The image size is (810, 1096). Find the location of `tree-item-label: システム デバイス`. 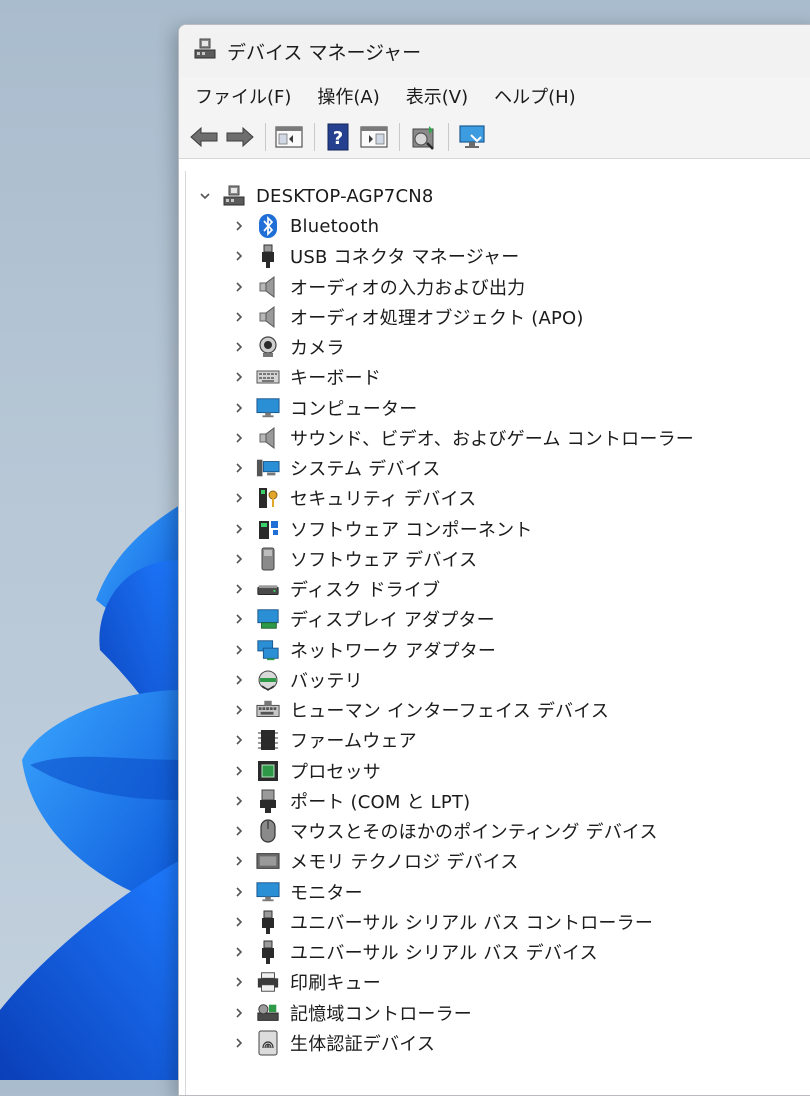

tree-item-label: システム デバイス is located at coordinates (365, 469).